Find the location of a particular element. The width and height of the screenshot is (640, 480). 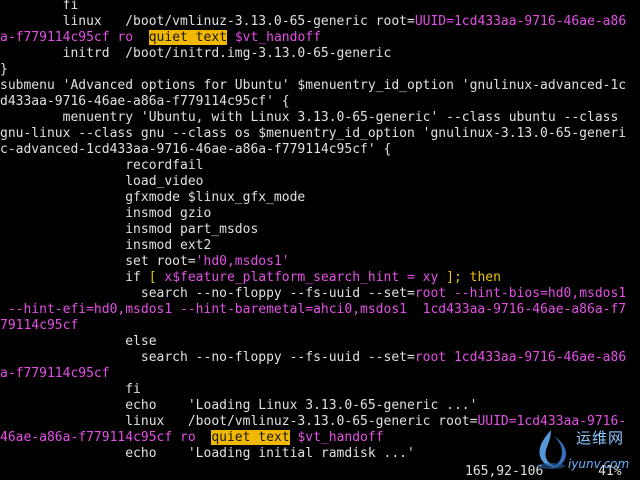

terminal-text-segment: d433aa-9716-46ae-a86a-f779114c95cf' { is located at coordinates (145, 101).